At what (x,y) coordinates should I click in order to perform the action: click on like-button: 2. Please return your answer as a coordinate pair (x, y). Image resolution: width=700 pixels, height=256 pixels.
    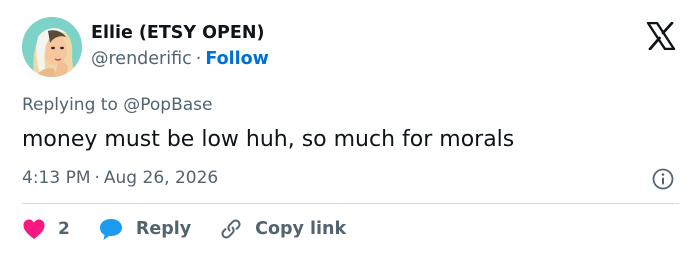
    Looking at the image, I should click on (46, 229).